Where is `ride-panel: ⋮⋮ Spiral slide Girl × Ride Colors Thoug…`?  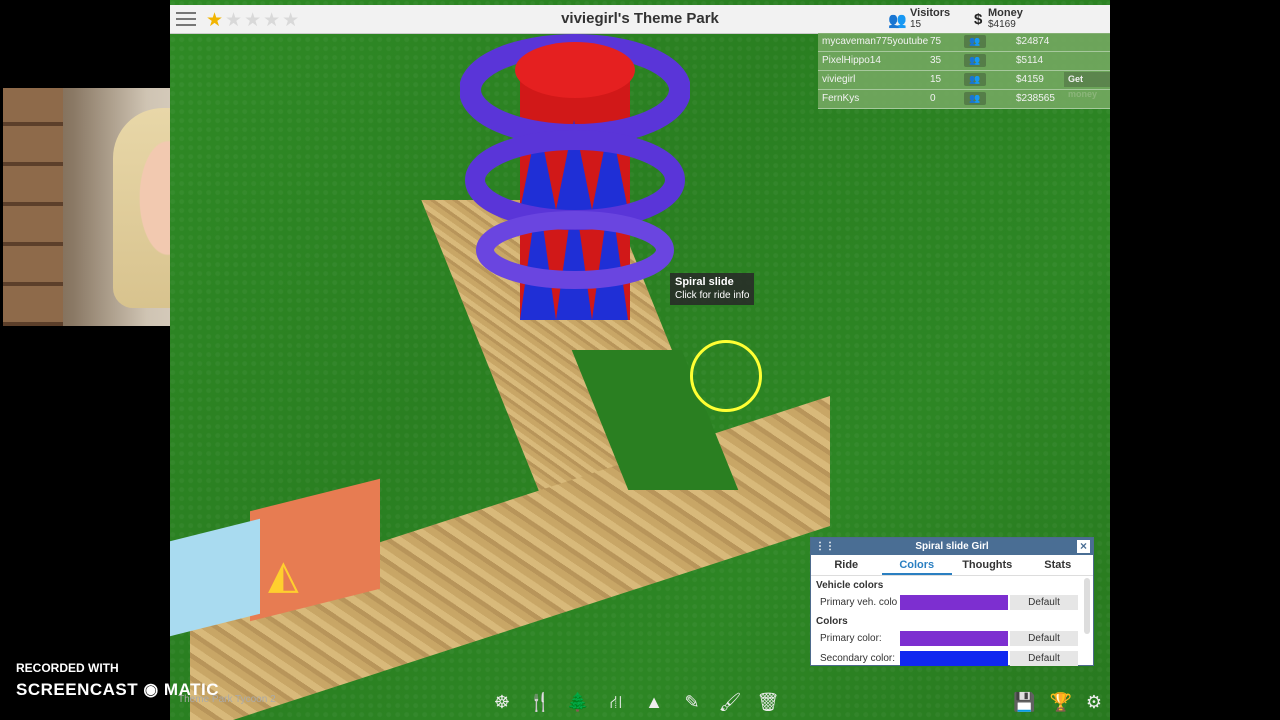
ride-panel: ⋮⋮ Spiral slide Girl × Ride Colors Thoug… is located at coordinates (952, 601).